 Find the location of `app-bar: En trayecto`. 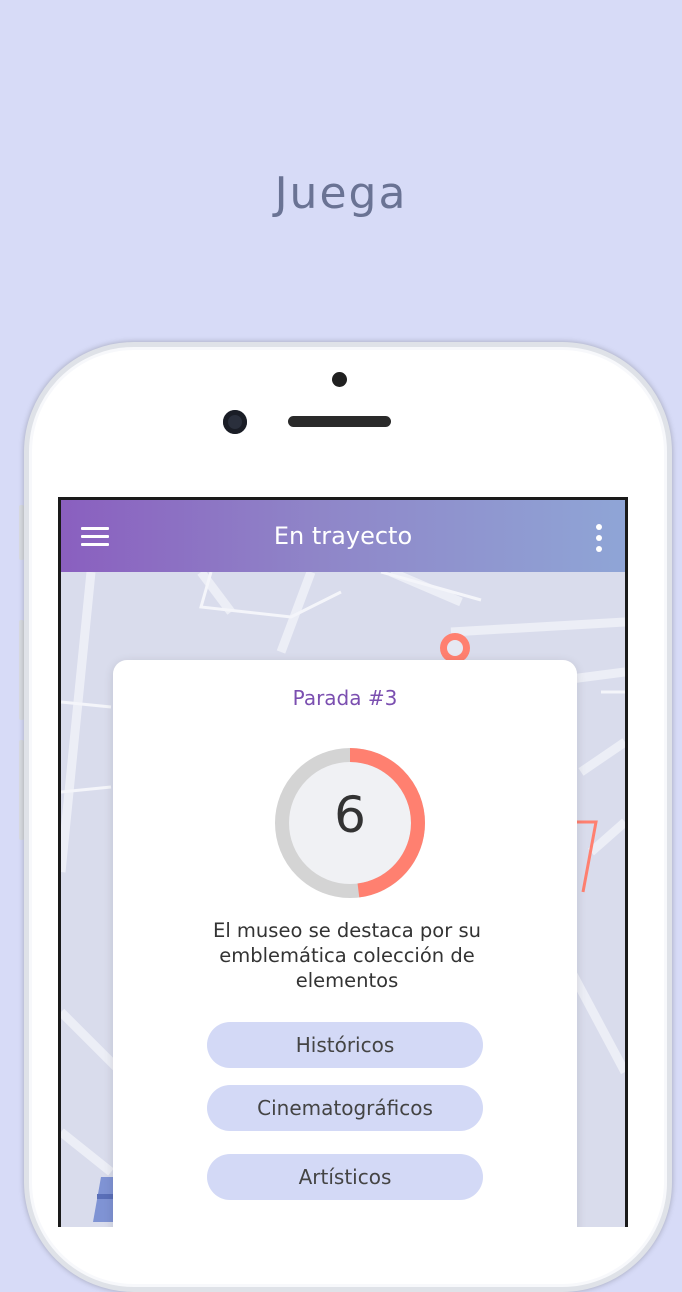

app-bar: En trayecto is located at coordinates (343, 536).